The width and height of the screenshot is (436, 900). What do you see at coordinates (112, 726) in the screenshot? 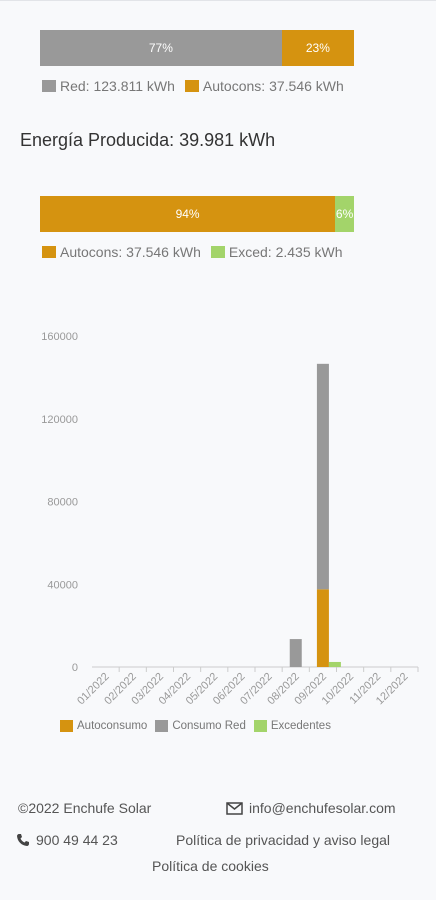
I see `chart-legend-label: Autoconsumo` at bounding box center [112, 726].